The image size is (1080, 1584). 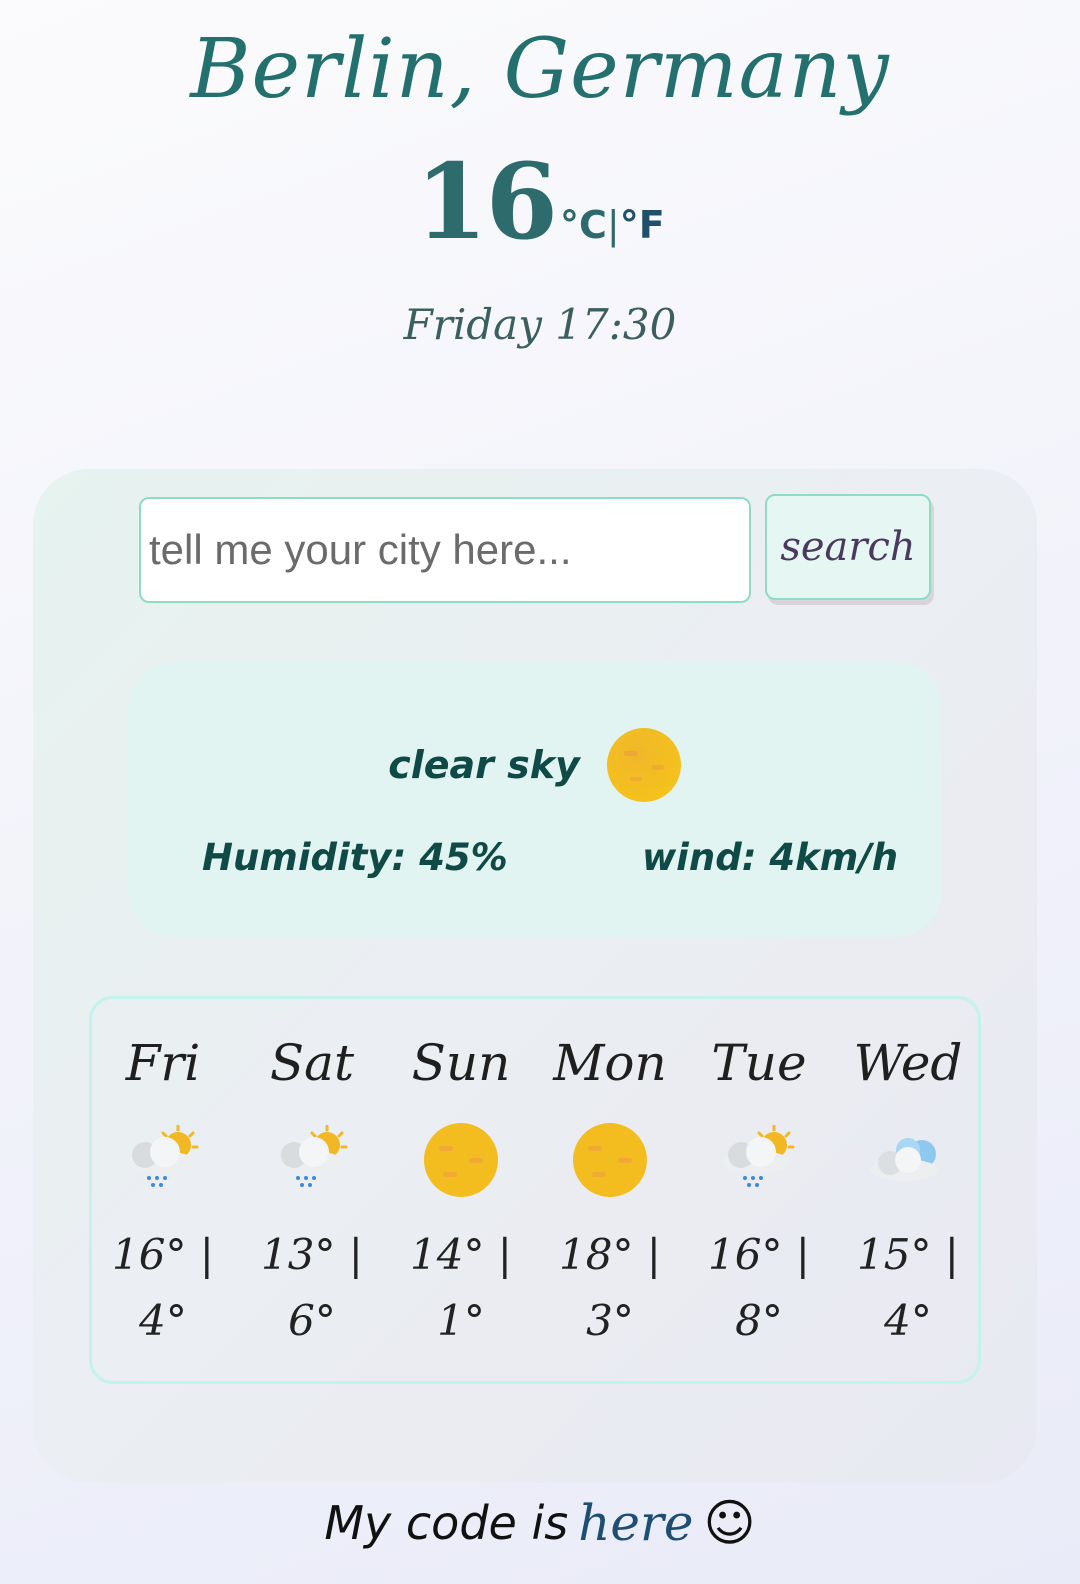 What do you see at coordinates (729, 1523) in the screenshot?
I see `smiley-icon: ☺` at bounding box center [729, 1523].